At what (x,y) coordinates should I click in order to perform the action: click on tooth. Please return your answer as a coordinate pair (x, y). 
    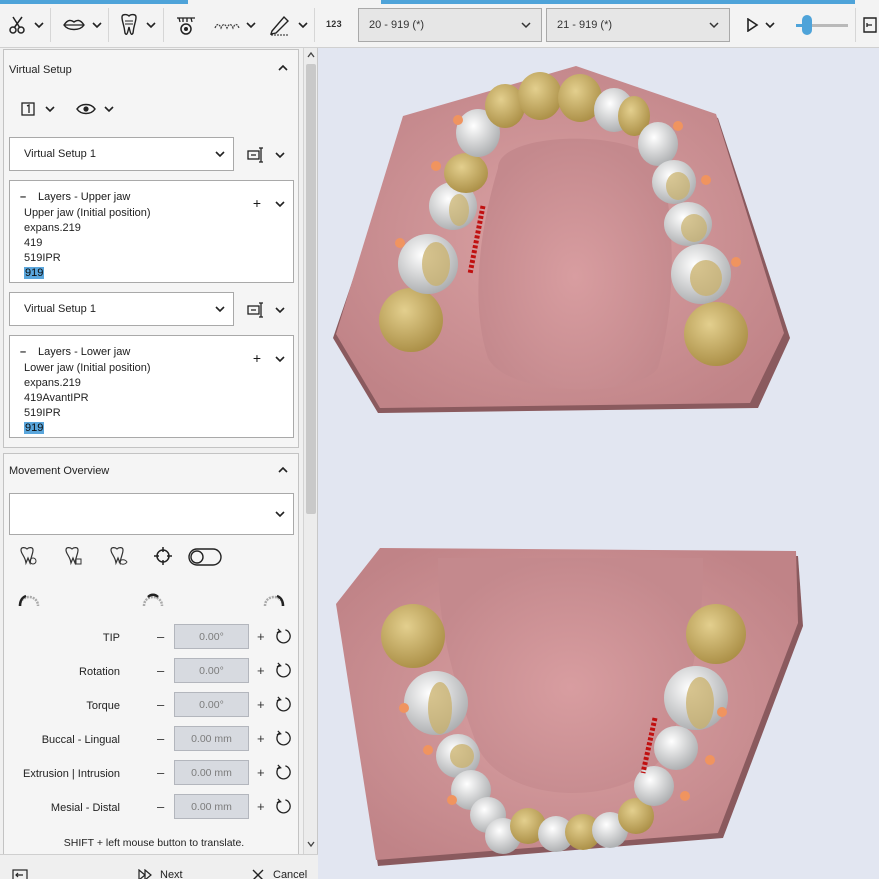
    Looking at the image, I should click on (540, 96).